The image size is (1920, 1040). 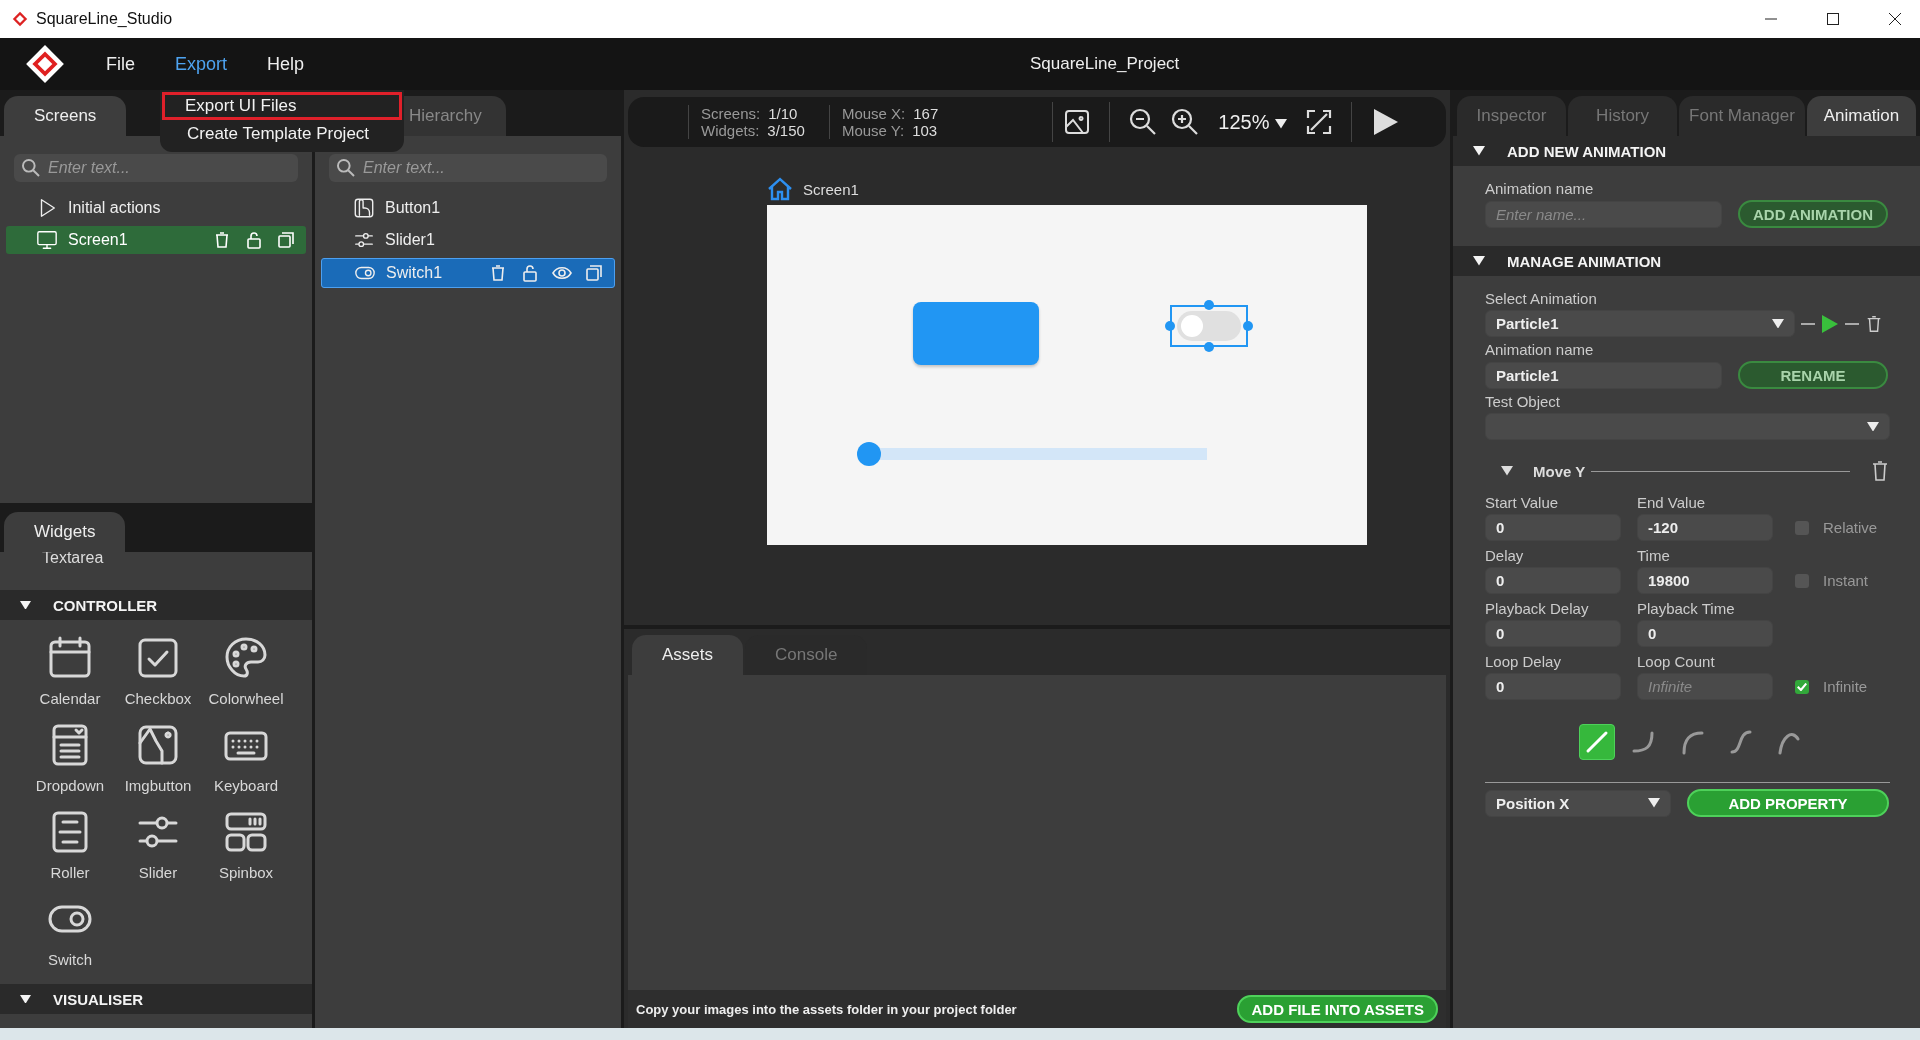 What do you see at coordinates (286, 64) in the screenshot?
I see `menu-item: Help` at bounding box center [286, 64].